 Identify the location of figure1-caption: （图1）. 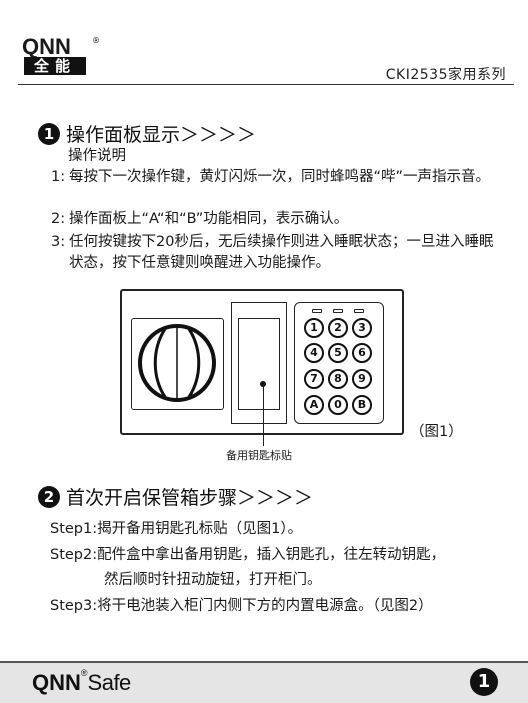
(436, 432).